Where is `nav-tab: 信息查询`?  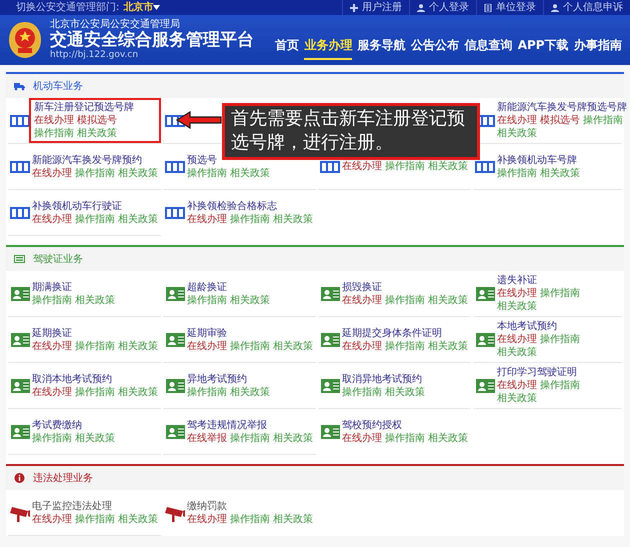
nav-tab: 信息查询 is located at coordinates (488, 48).